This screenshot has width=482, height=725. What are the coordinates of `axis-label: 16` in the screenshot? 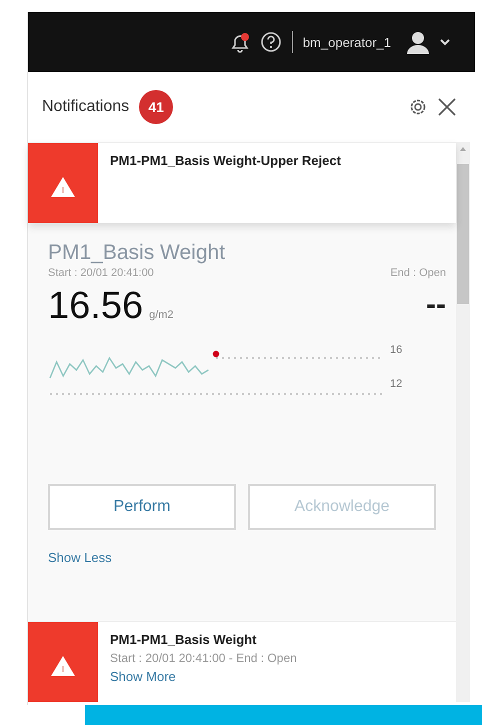 It's located at (396, 350).